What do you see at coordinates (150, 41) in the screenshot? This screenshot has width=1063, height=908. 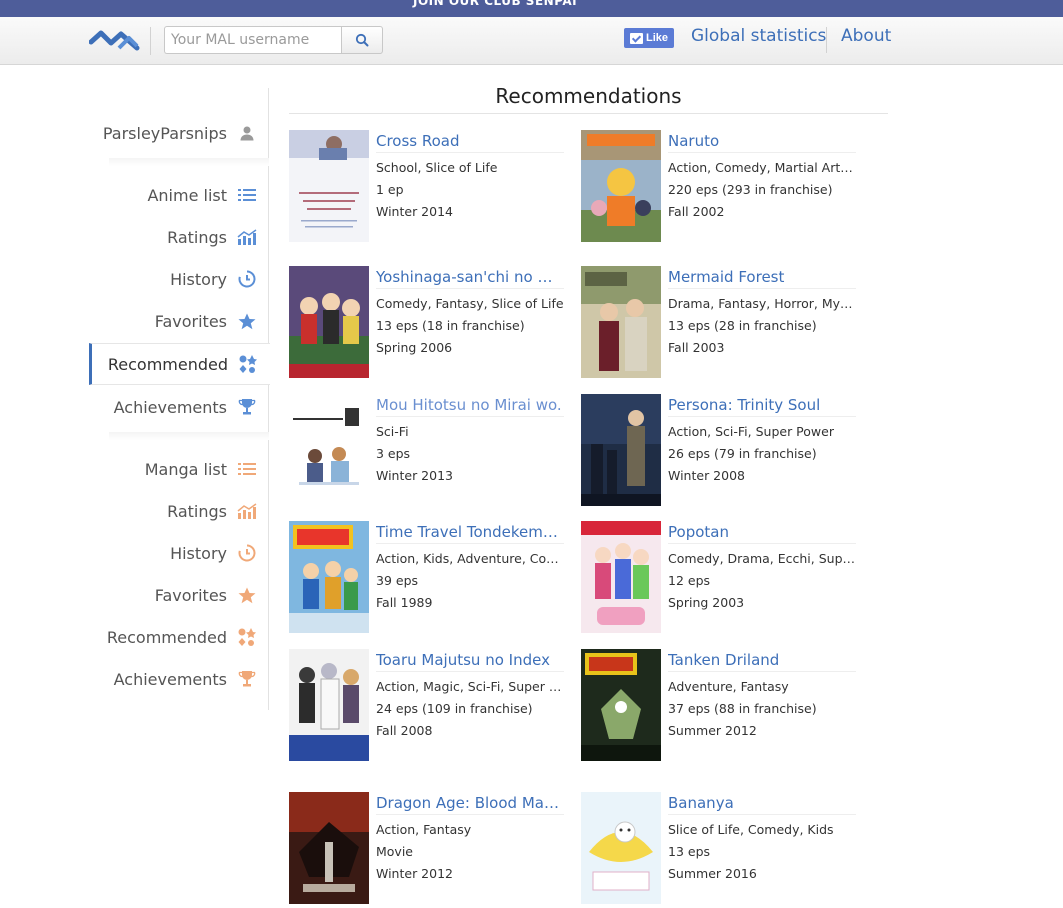 I see `header-divider` at bounding box center [150, 41].